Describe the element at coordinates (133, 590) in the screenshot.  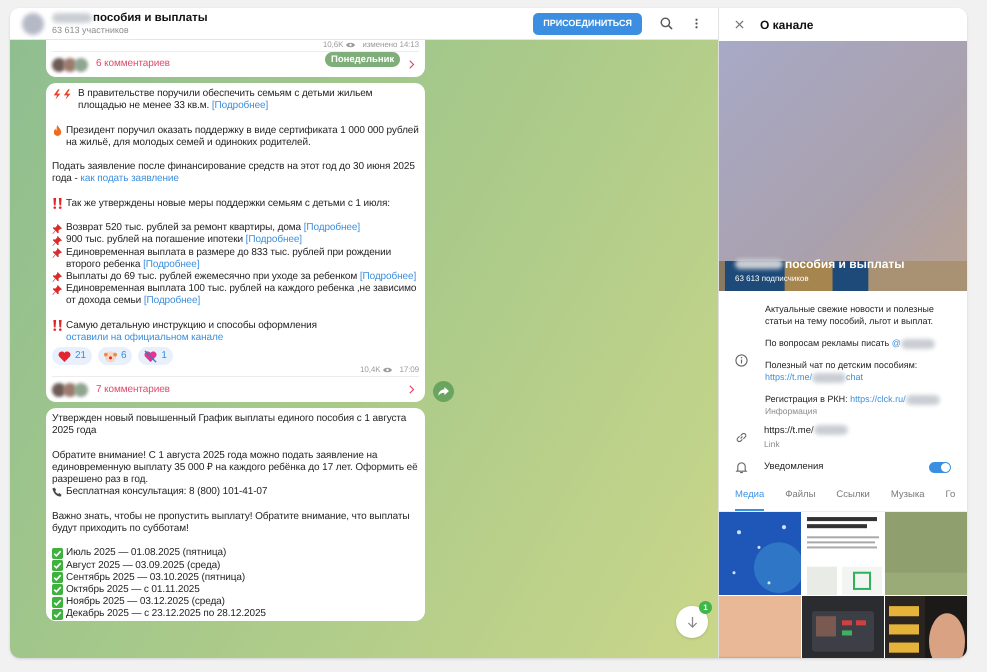
I see `message-text: Октябрь 2025 — с 01.11.2025` at that location.